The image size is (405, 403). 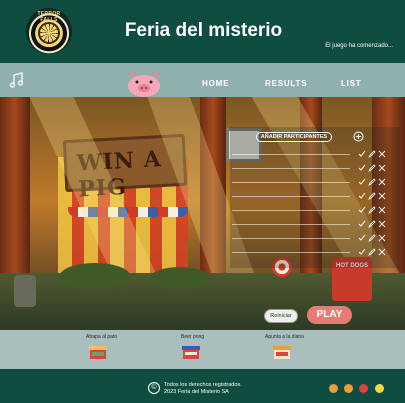 I want to click on add-participant-icon, so click(x=358, y=136).